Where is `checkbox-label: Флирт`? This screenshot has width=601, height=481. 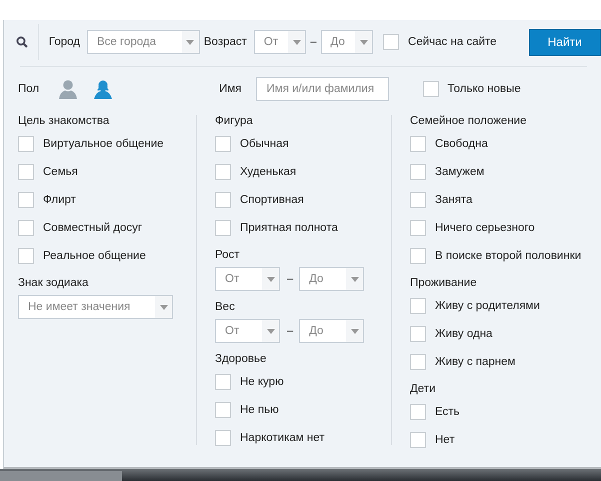
checkbox-label: Флирт is located at coordinates (59, 200).